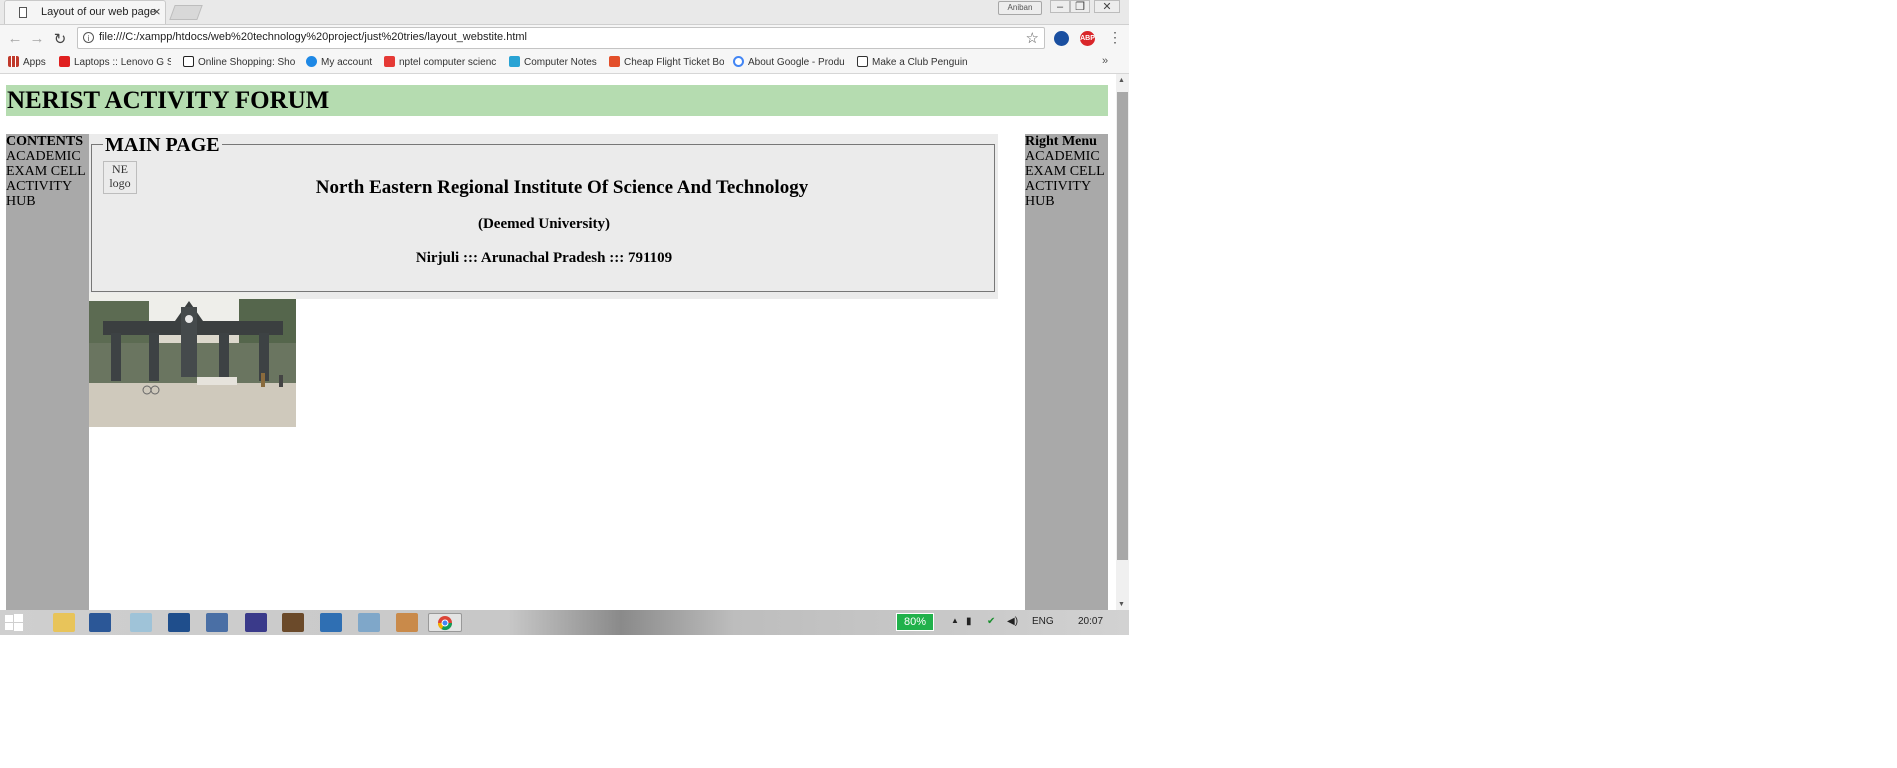 This screenshot has width=1897, height=768. Describe the element at coordinates (738, 61) in the screenshot. I see `google-icon` at that location.